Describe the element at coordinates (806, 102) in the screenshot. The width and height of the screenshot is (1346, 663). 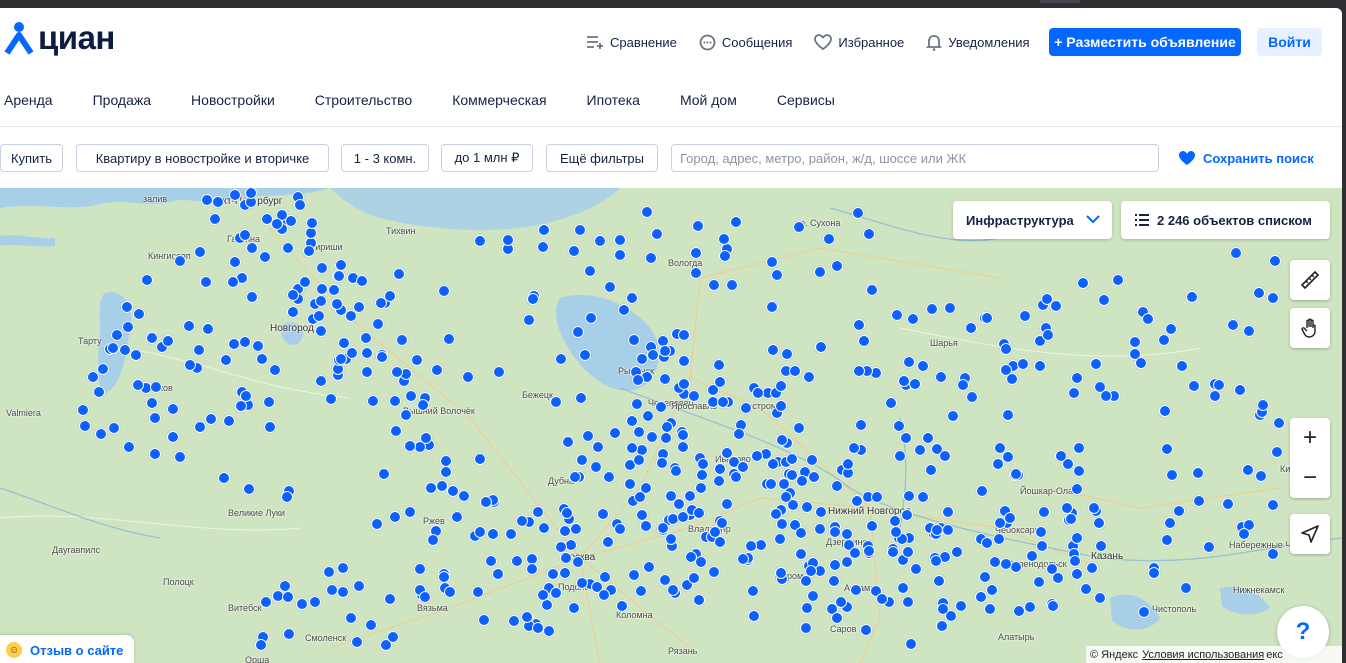
I see `nav-services: Сервисы` at that location.